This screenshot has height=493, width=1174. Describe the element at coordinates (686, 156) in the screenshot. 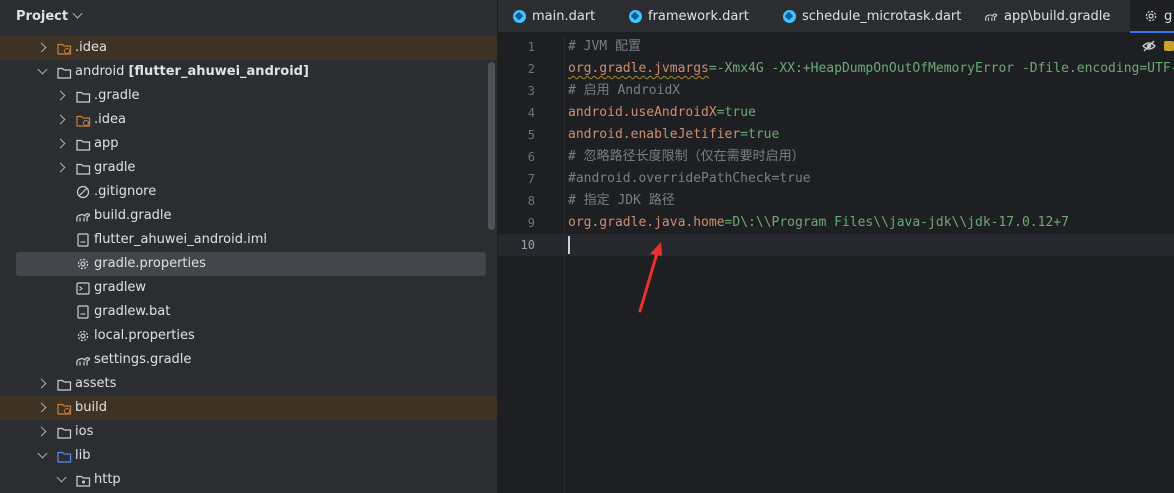

I see `code-comment: # 忽略路径长度限制（仅在需要时启用）` at that location.